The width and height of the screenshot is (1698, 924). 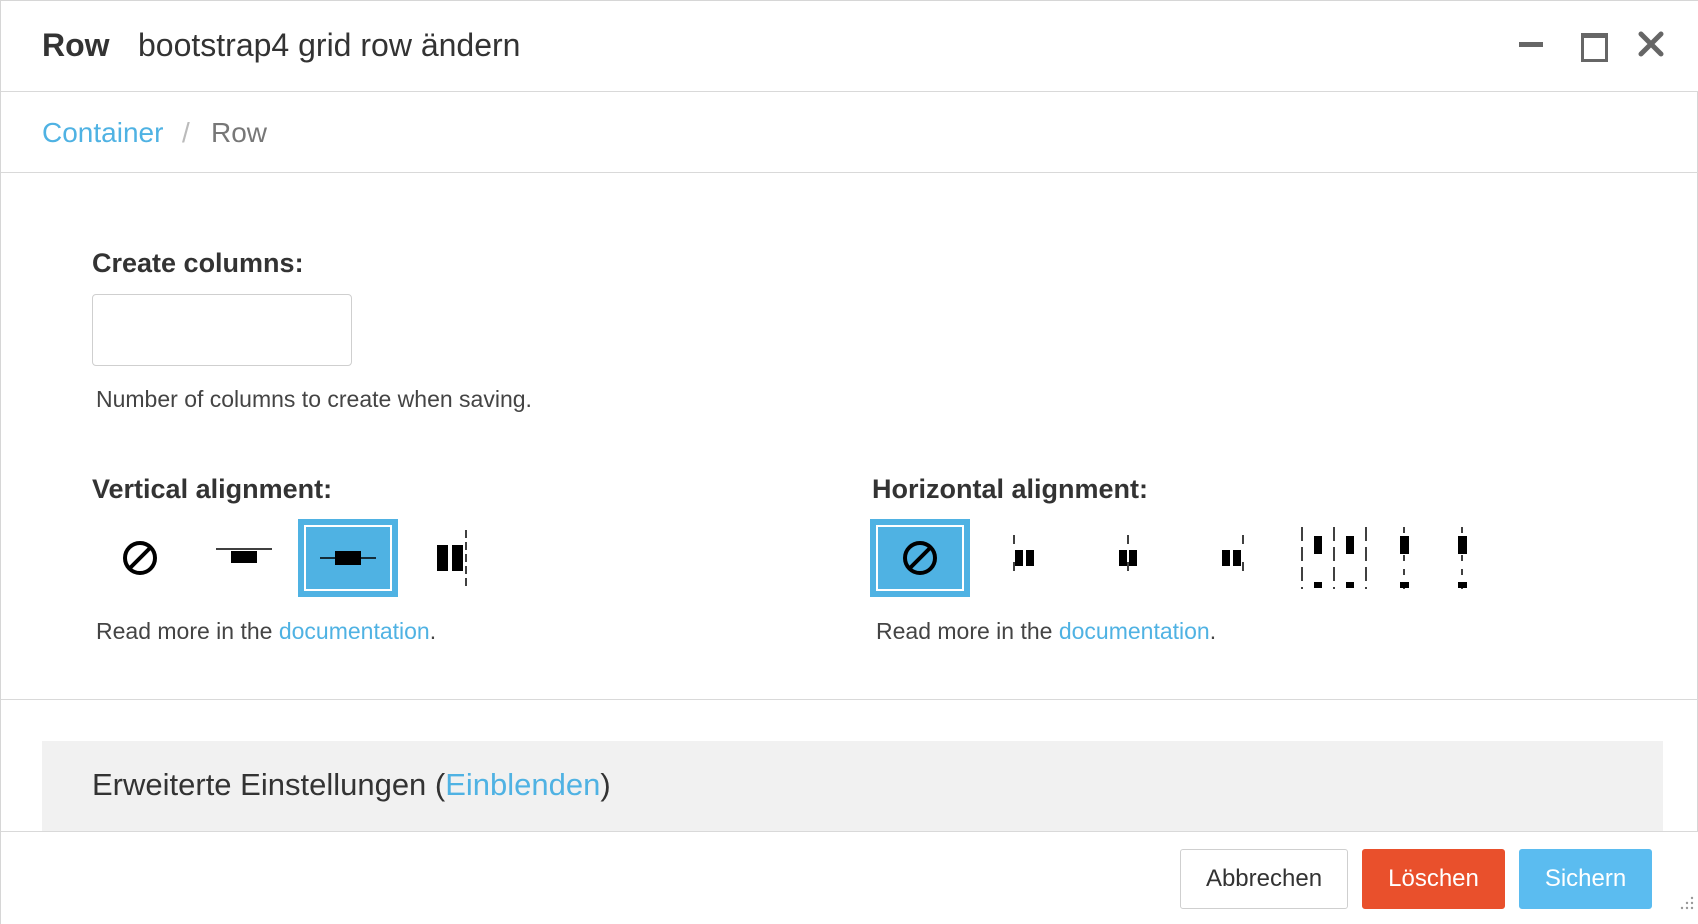 What do you see at coordinates (314, 399) in the screenshot?
I see `create-columns-help: Number of columns to create when saving.` at bounding box center [314, 399].